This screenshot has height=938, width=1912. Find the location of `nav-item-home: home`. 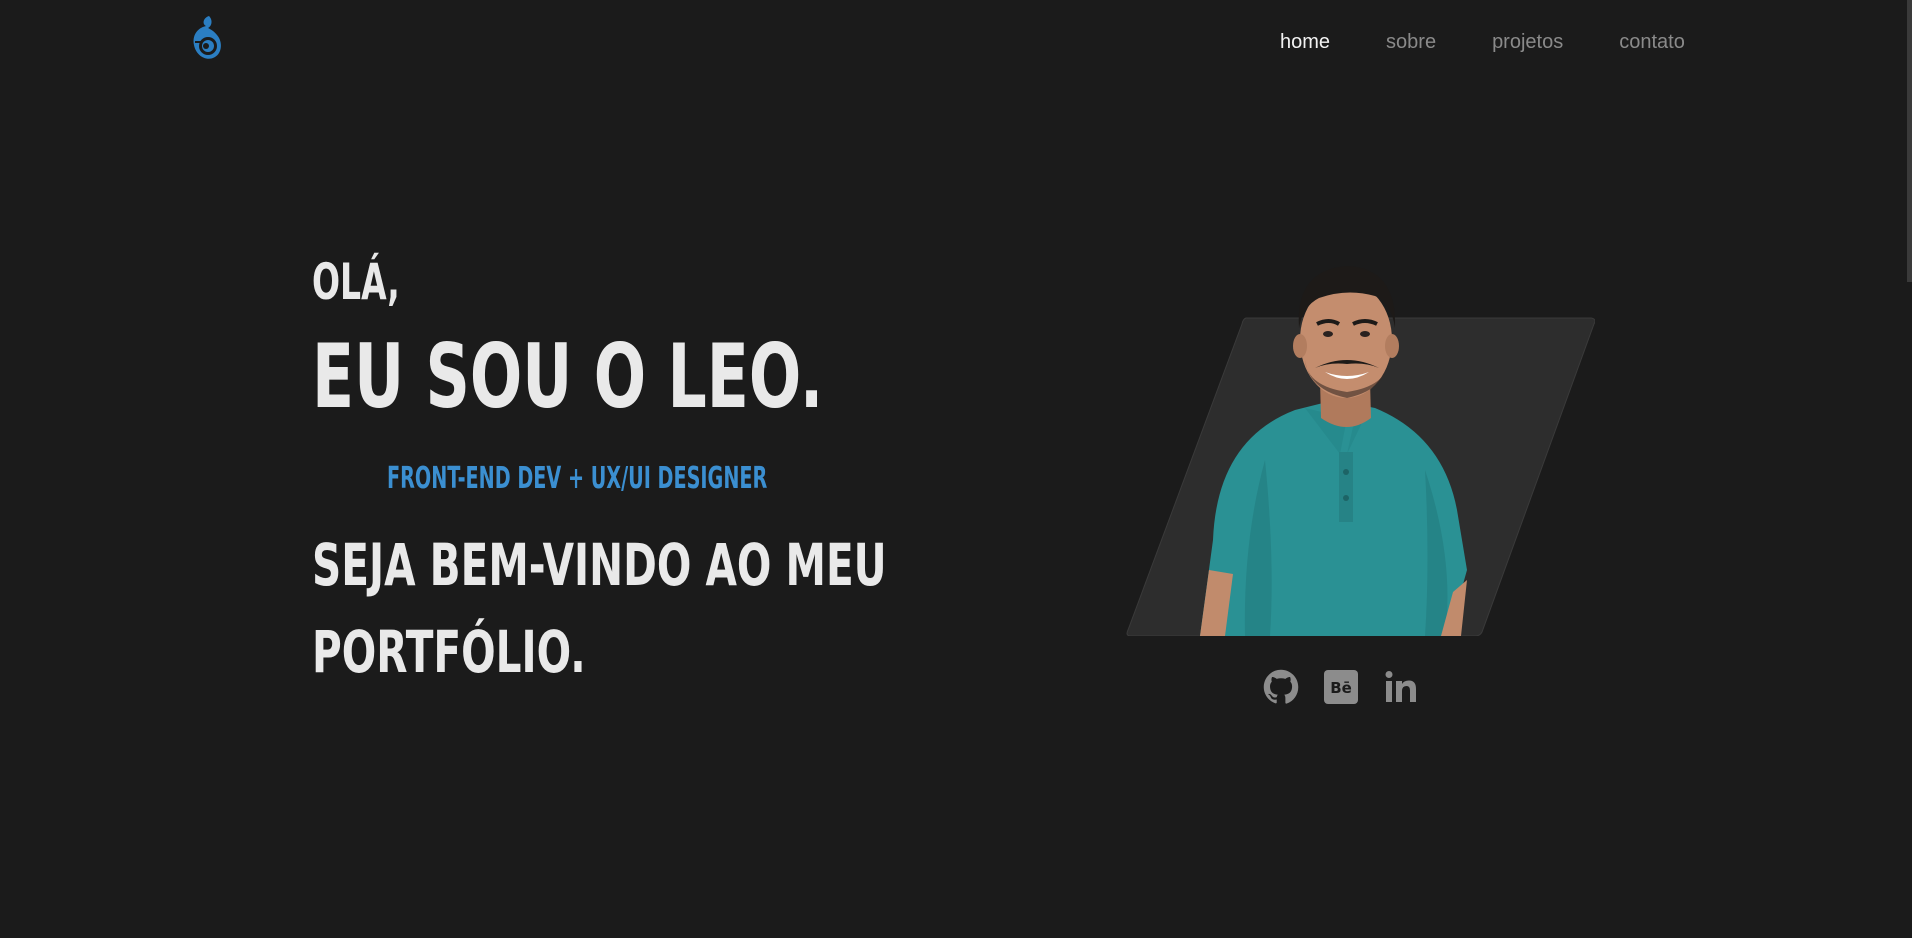

nav-item-home: home is located at coordinates (1305, 42).